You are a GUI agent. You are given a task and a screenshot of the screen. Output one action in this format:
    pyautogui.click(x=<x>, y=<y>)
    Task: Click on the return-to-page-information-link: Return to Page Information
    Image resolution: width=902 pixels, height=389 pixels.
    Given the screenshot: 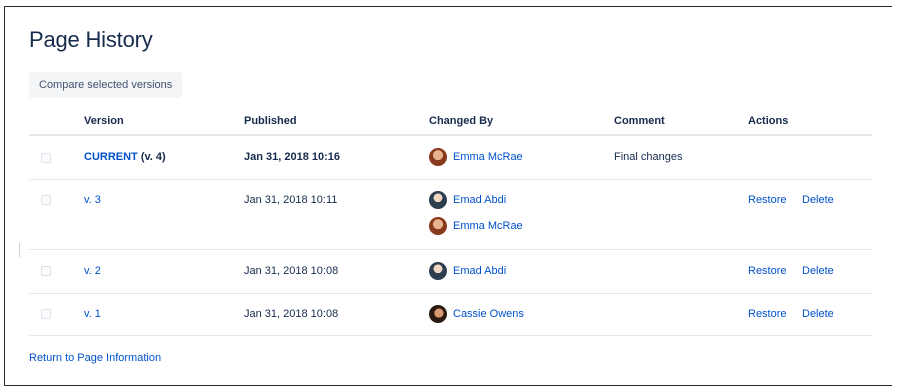 What is the action you would take?
    pyautogui.click(x=95, y=358)
    